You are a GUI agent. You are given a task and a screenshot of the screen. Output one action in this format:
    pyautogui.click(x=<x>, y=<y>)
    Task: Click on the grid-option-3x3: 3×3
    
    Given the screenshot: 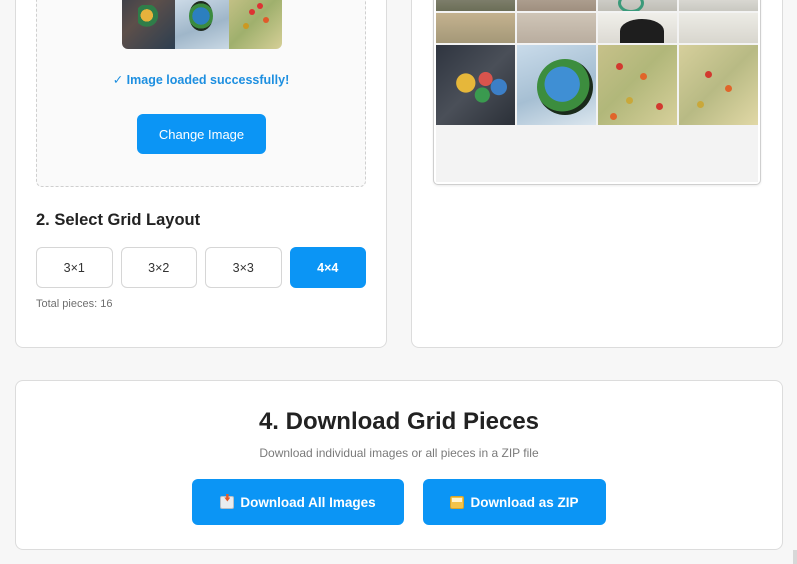 What is the action you would take?
    pyautogui.click(x=243, y=267)
    